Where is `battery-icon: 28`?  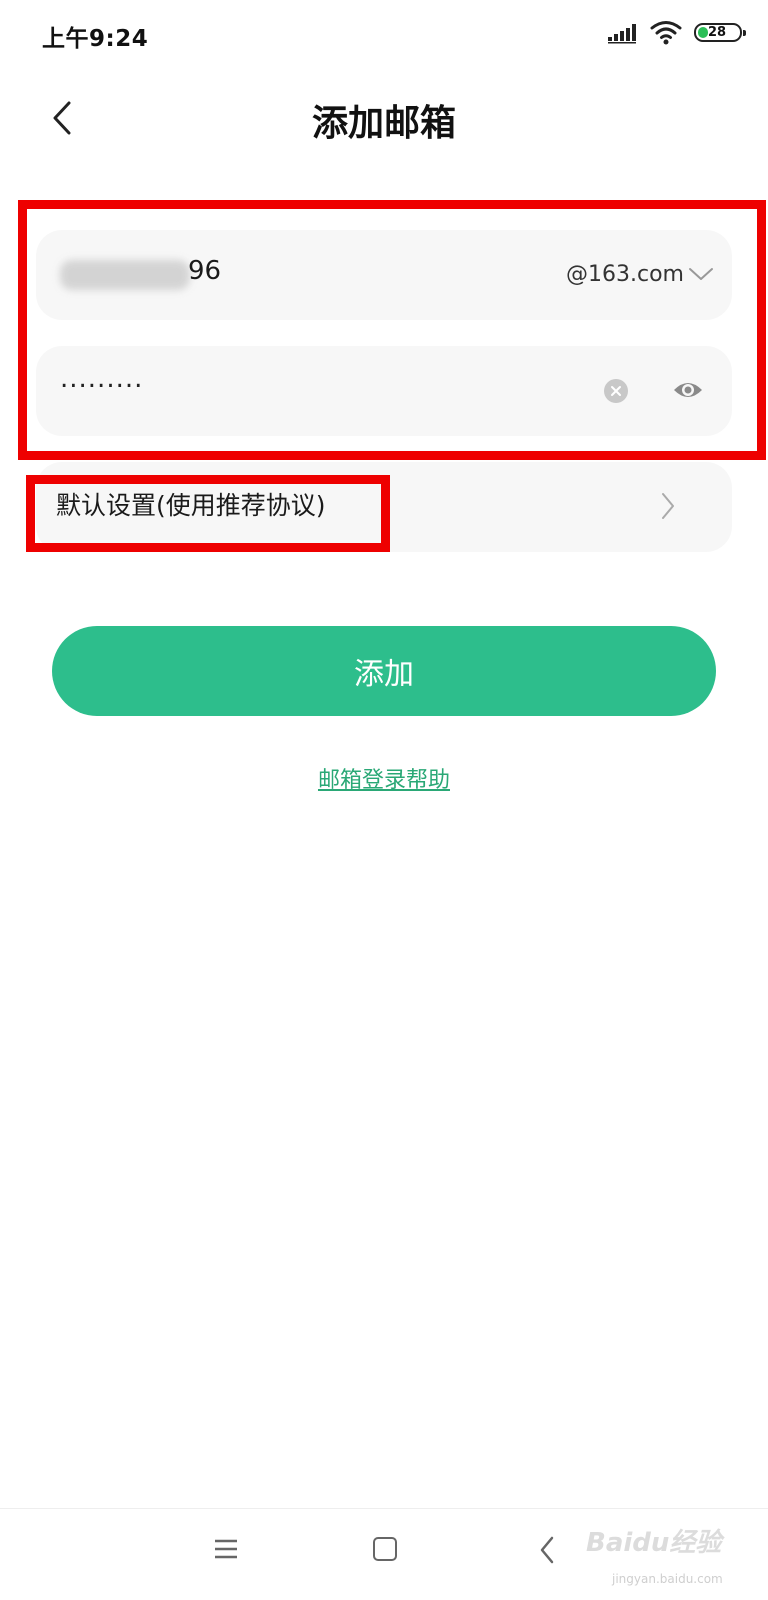
battery-icon: 28 is located at coordinates (720, 32).